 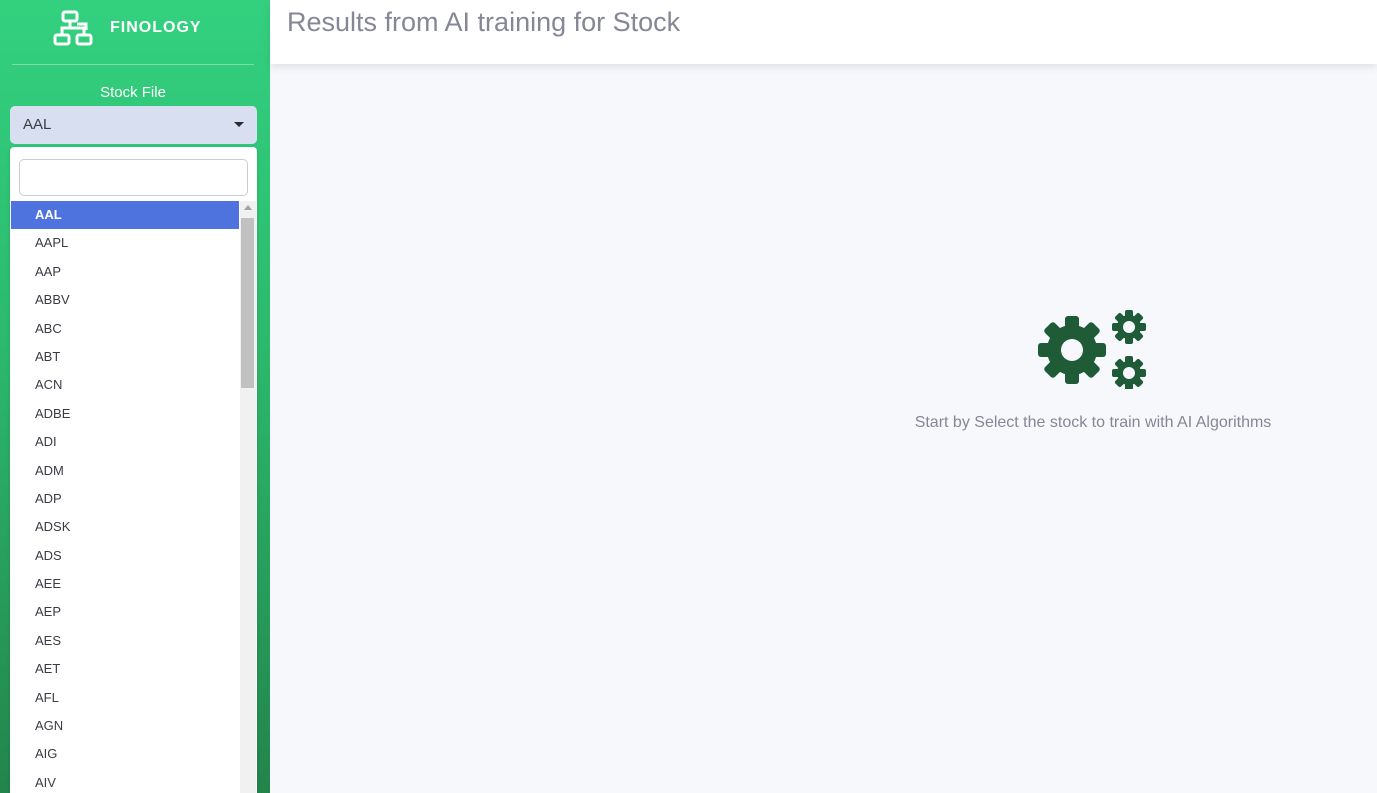 I want to click on stock-option: ABT, so click(x=125, y=357).